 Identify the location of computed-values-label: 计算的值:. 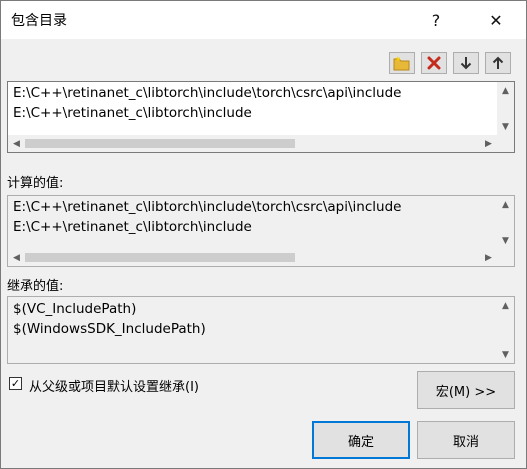
(35, 183).